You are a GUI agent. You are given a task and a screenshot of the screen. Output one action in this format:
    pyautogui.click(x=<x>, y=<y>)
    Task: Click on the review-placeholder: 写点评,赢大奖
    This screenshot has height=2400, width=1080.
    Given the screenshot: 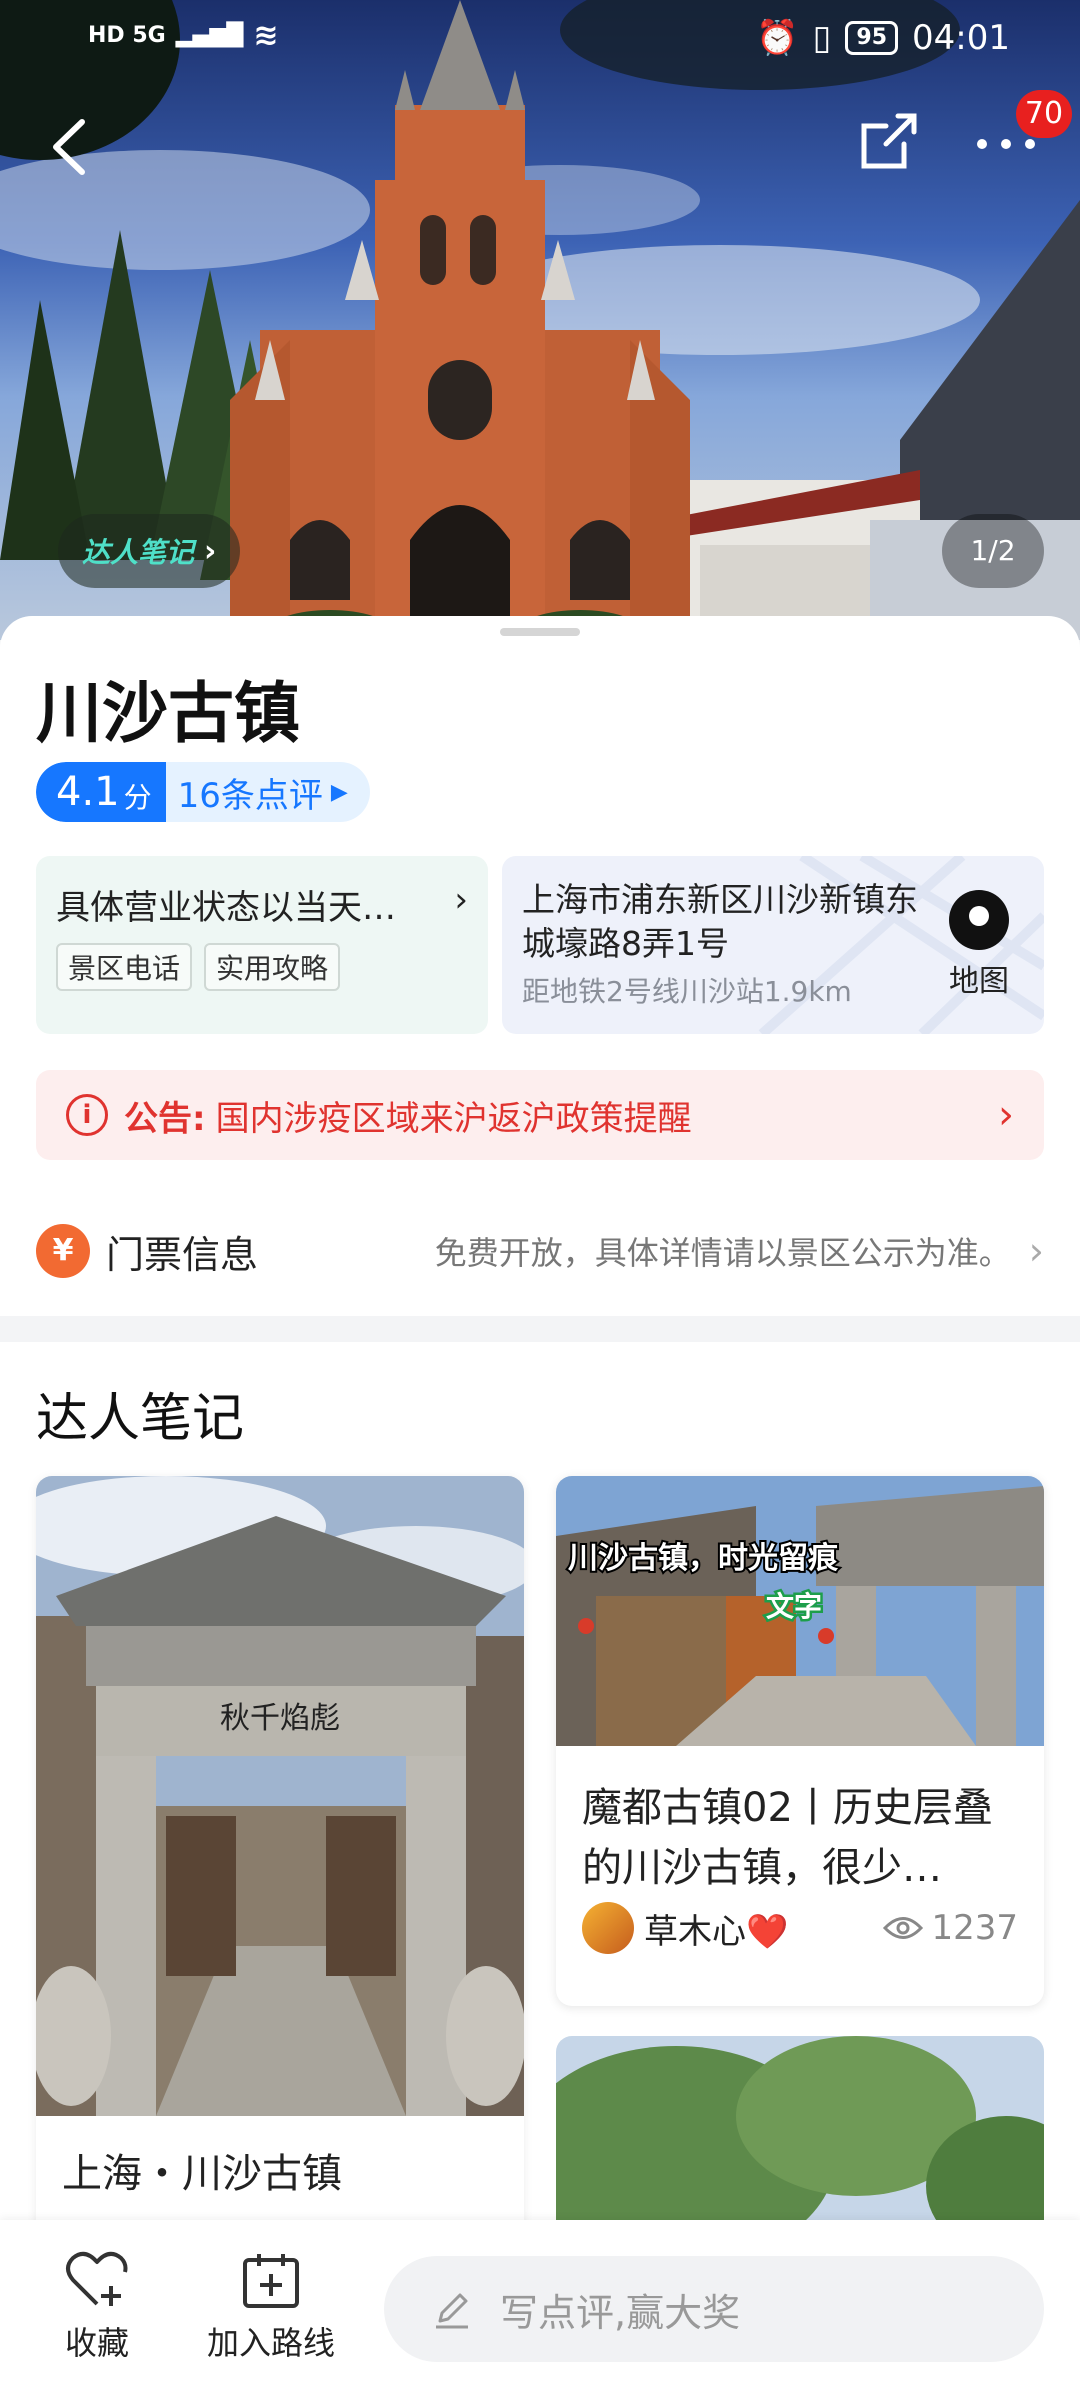 What is the action you would take?
    pyautogui.click(x=620, y=2312)
    